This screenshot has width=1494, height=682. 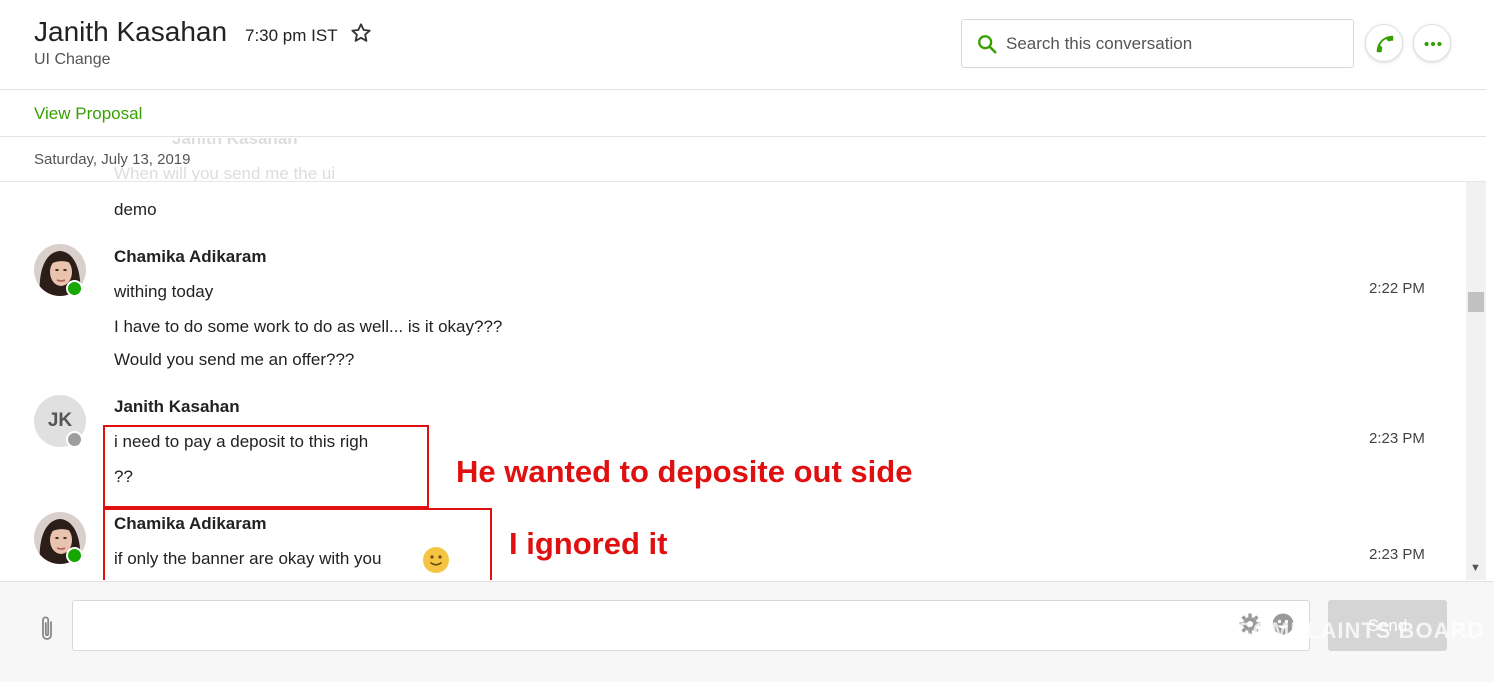 What do you see at coordinates (684, 471) in the screenshot?
I see `annotation-text: He wanted to deposite out side` at bounding box center [684, 471].